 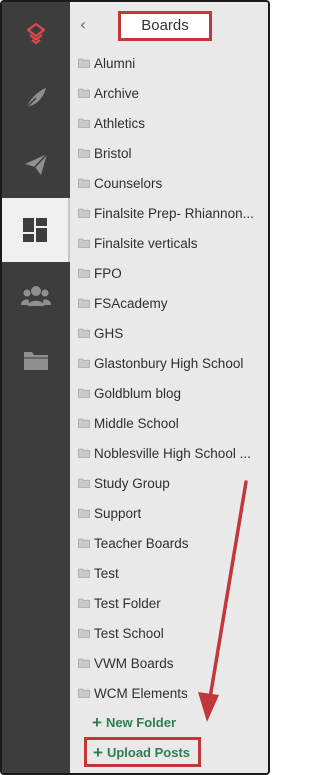 I want to click on board-label: Test, so click(x=106, y=573).